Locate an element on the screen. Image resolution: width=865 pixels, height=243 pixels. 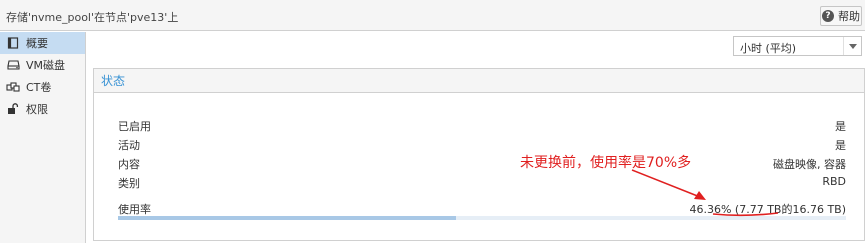
row-value: 磁盘映像, 容器 is located at coordinates (809, 164).